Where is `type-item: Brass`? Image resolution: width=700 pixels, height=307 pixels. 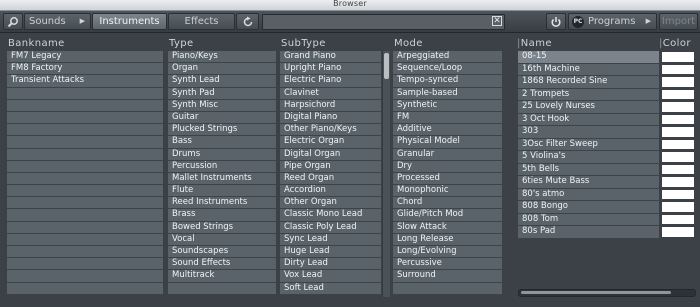 type-item: Brass is located at coordinates (222, 215).